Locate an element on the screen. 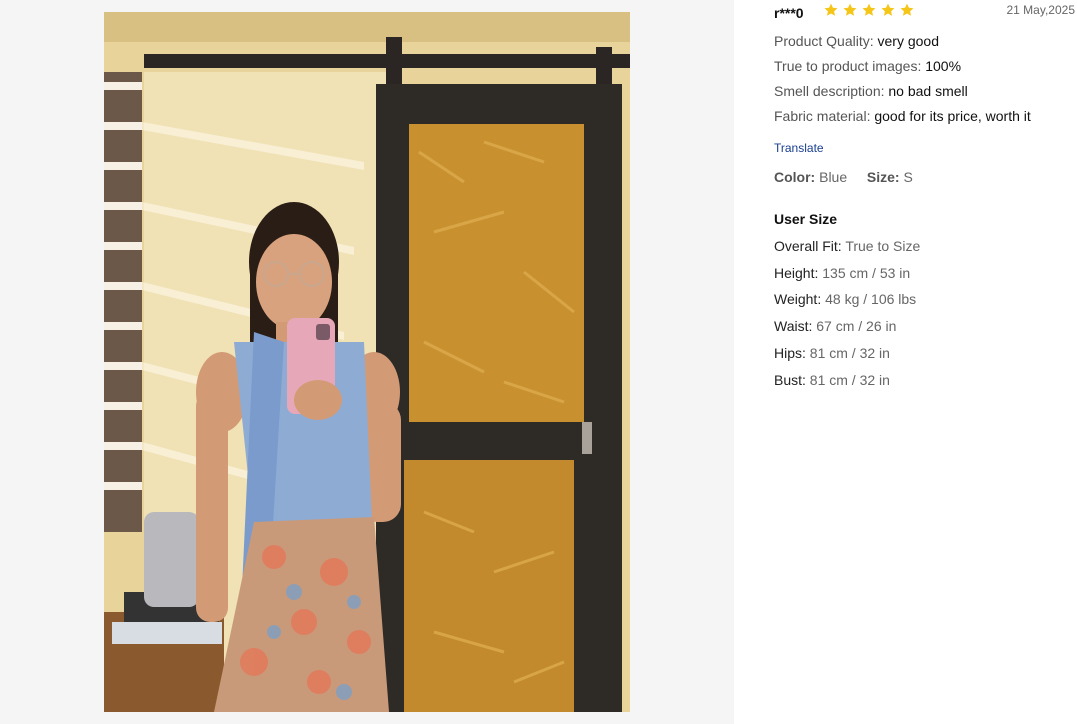 The image size is (1077, 724). user-size-title: User Size is located at coordinates (806, 219).